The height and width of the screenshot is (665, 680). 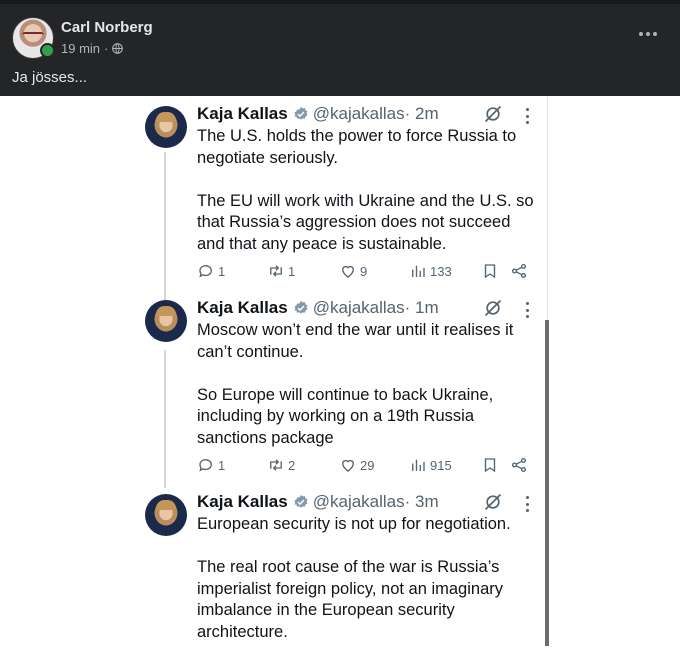 I want to click on more-options-icon, so click(x=648, y=34).